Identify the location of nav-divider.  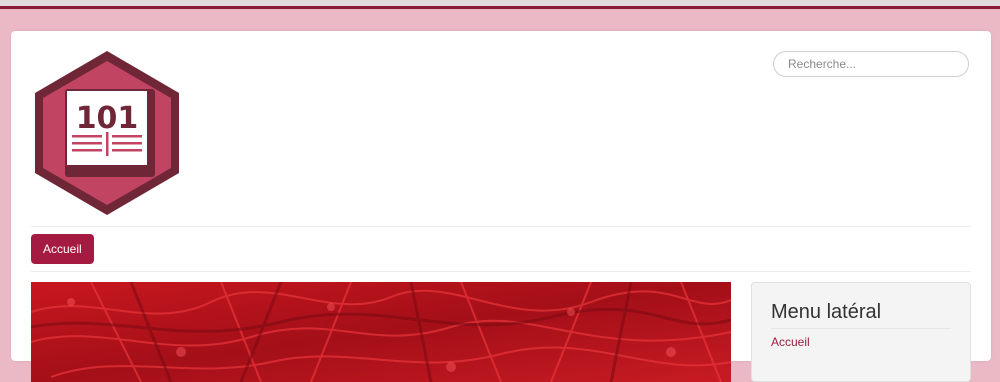
(501, 271).